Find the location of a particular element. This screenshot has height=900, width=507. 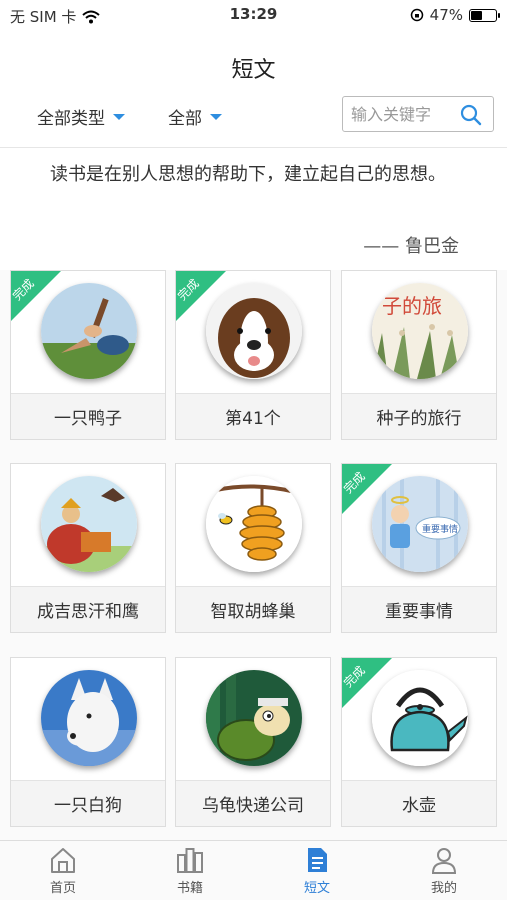

books-icon is located at coordinates (190, 860).